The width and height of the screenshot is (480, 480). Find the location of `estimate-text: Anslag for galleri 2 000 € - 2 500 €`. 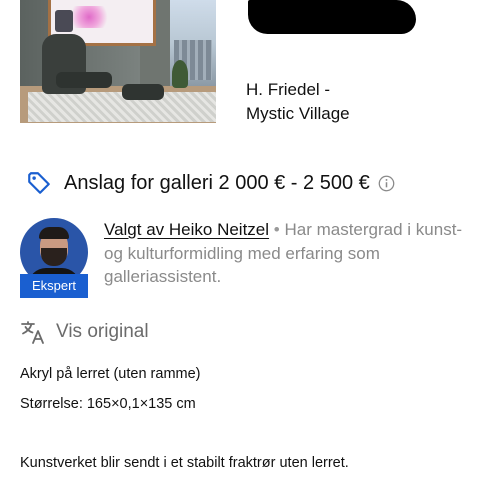

estimate-text: Anslag for galleri 2 000 € - 2 500 € is located at coordinates (217, 182).